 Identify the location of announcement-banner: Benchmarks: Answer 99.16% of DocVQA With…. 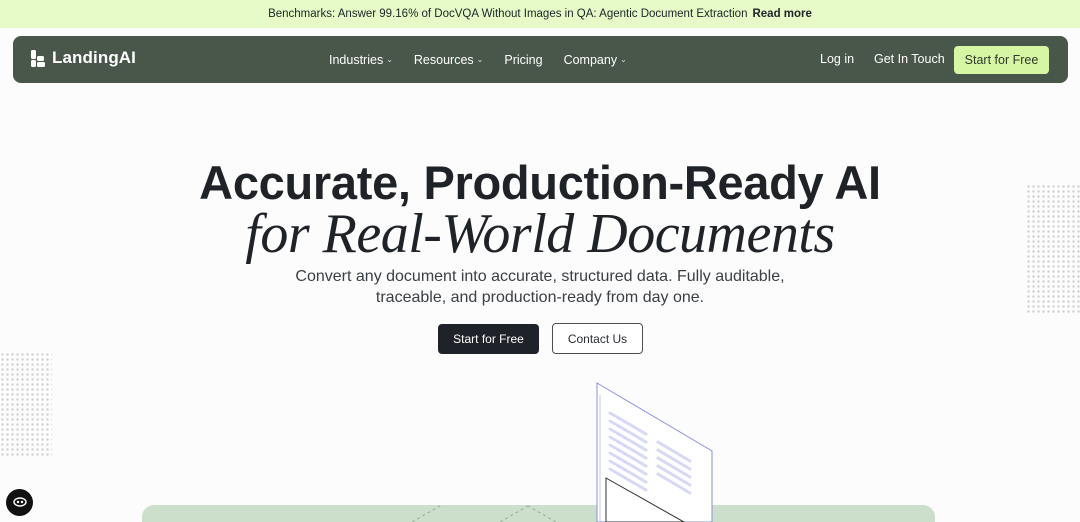
(540, 14).